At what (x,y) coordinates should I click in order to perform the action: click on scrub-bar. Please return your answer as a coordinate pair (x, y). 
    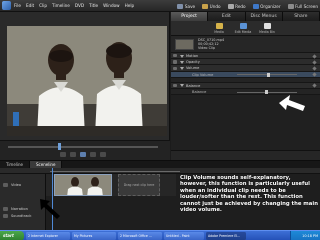
    Looking at the image, I should click on (83, 147).